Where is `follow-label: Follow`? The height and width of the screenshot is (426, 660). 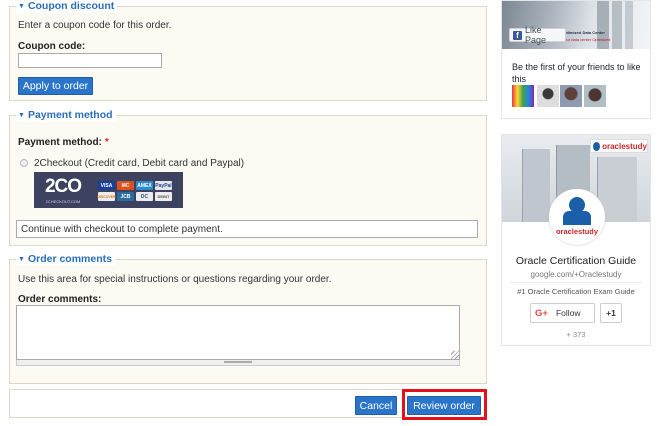 follow-label: Follow is located at coordinates (568, 313).